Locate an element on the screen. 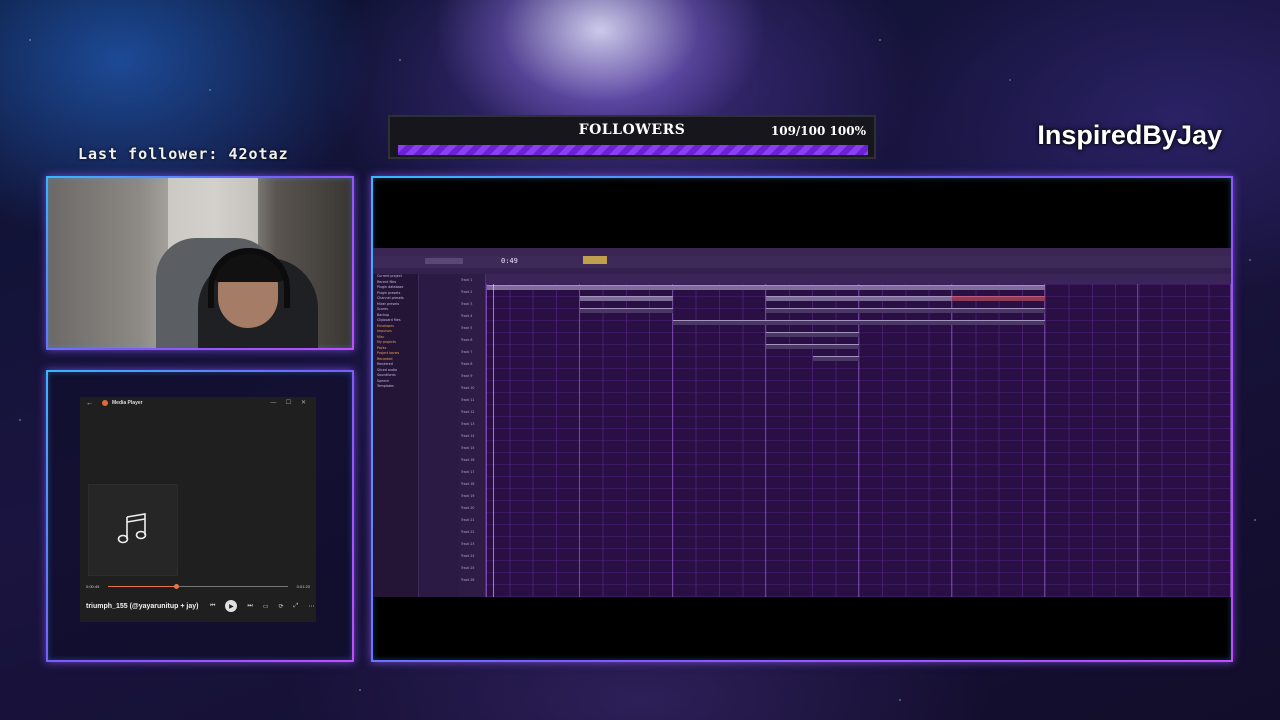  track-label: Track 23 is located at coordinates (472, 544).